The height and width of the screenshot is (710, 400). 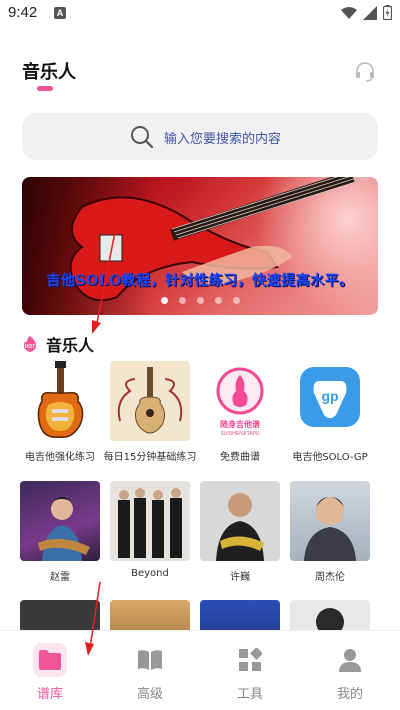 I want to click on nav-tab-library: 谱库, so click(x=50, y=670).